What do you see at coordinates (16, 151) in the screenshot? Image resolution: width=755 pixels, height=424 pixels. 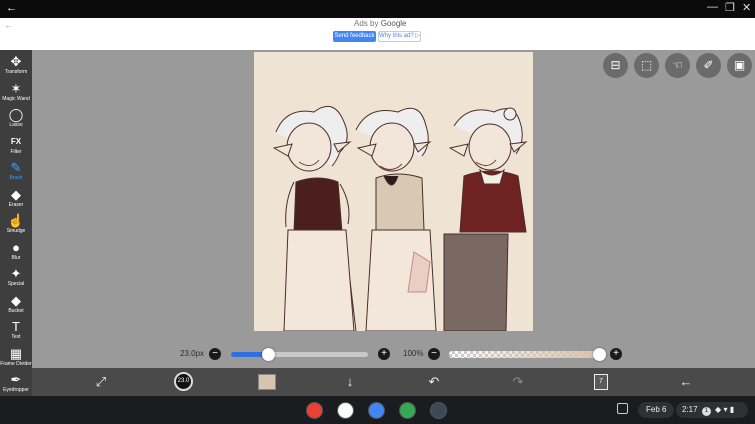 I see `tool-label: Filter` at bounding box center [16, 151].